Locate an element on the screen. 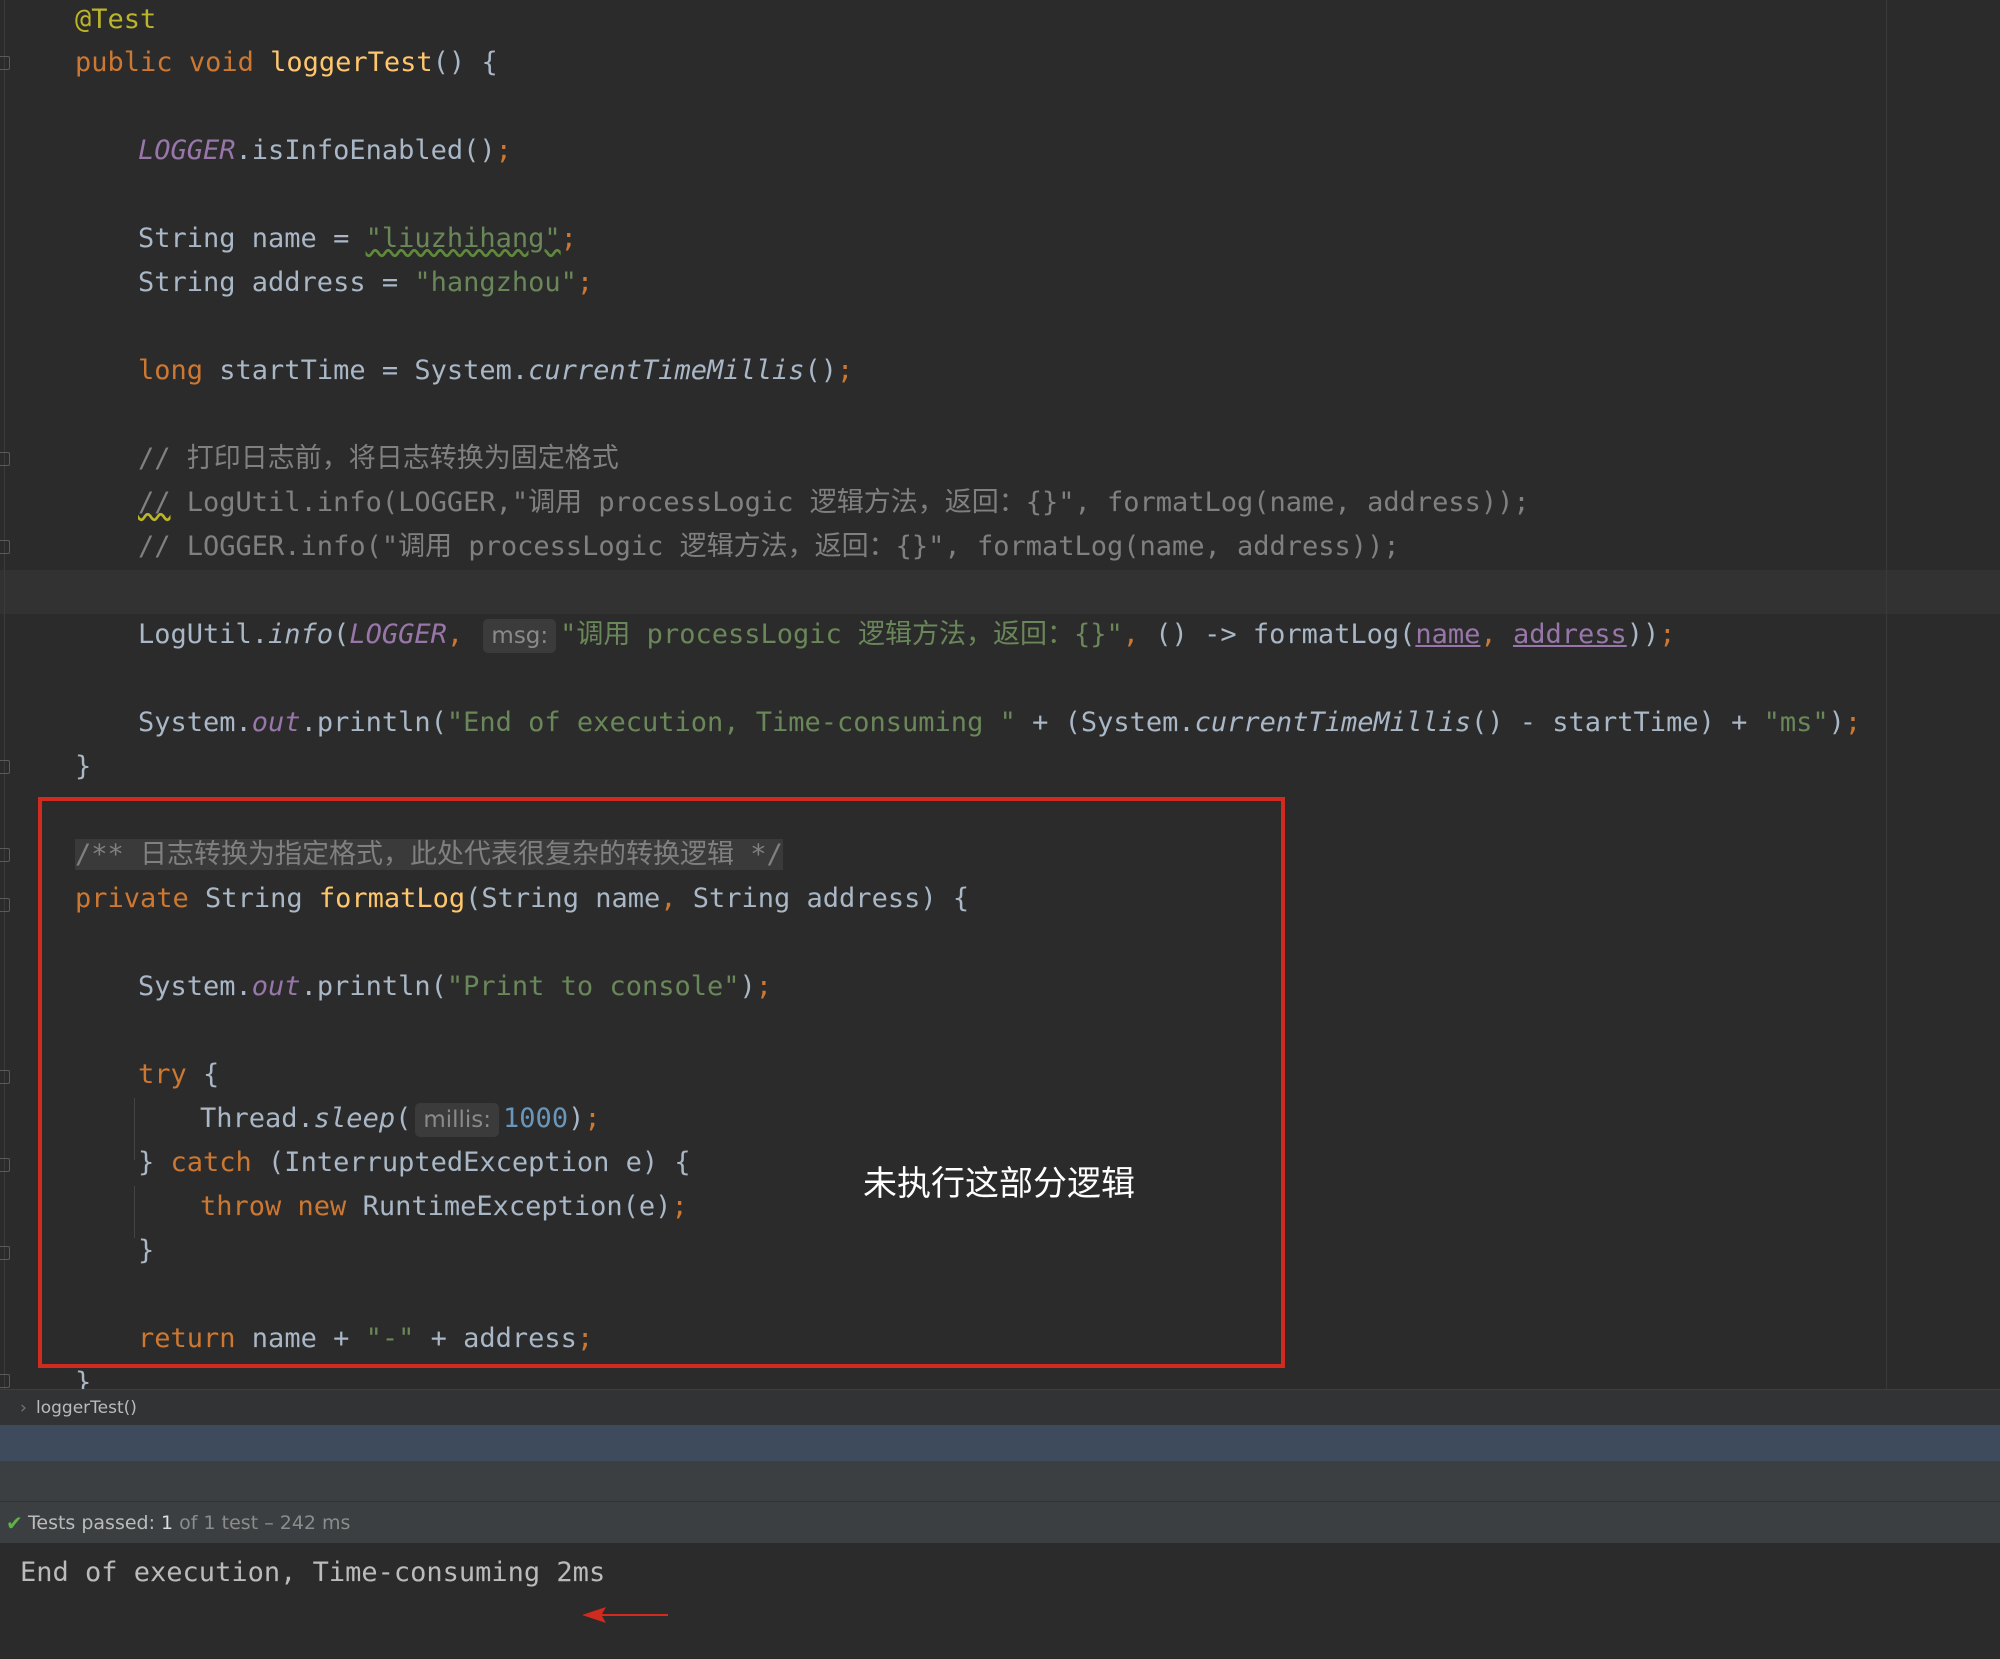 The width and height of the screenshot is (2000, 1659). code-text: () -> formatLog( is located at coordinates (1277, 634).